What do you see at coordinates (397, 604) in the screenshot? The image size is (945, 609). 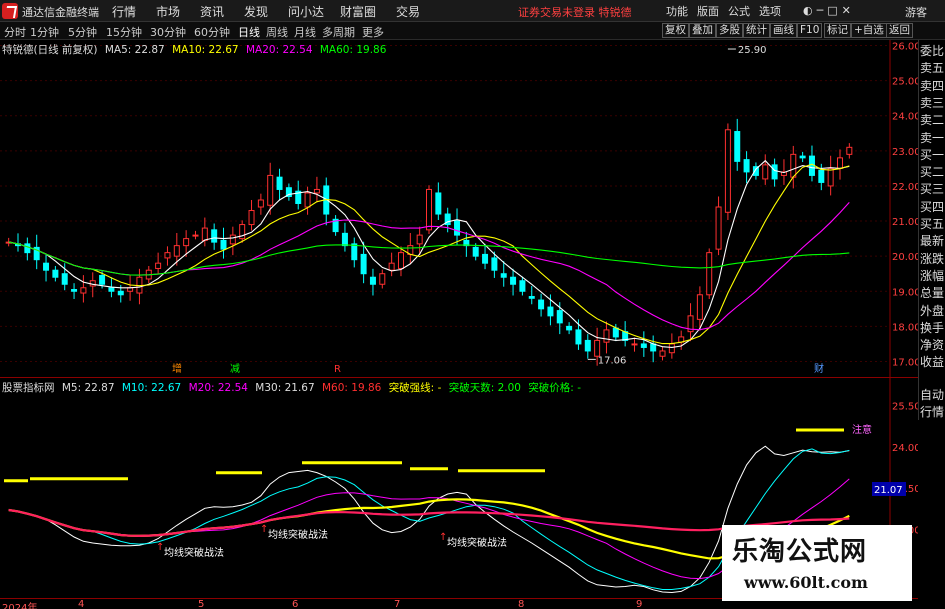 I see `x-label: 7` at bounding box center [397, 604].